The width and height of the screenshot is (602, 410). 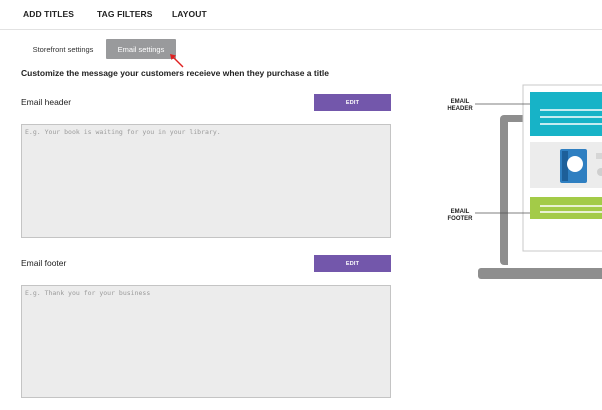 What do you see at coordinates (352, 263) in the screenshot?
I see `email-footer-edit-button: EDIT` at bounding box center [352, 263].